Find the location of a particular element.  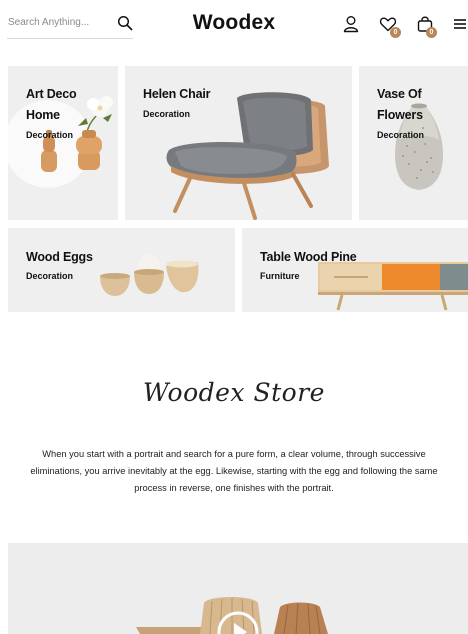

card-title-line: Home is located at coordinates (43, 115).